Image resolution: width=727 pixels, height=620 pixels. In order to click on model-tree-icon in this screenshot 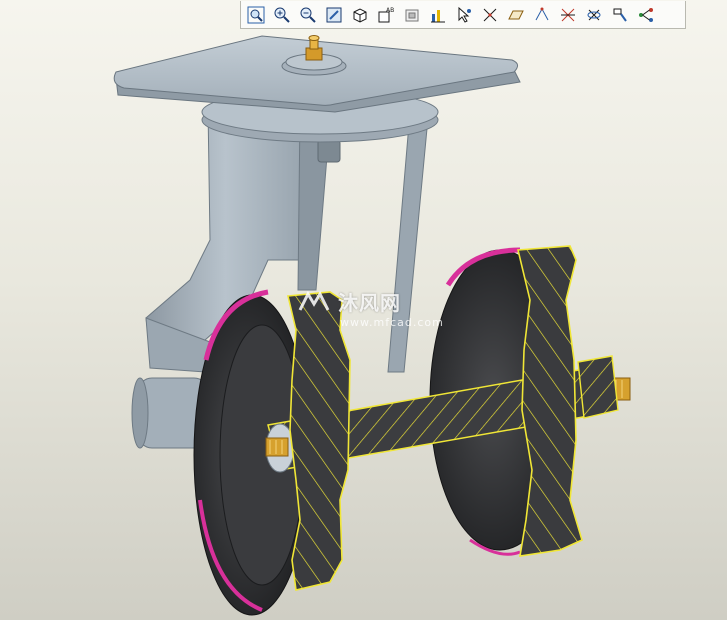, I will do `click(645, 14)`.